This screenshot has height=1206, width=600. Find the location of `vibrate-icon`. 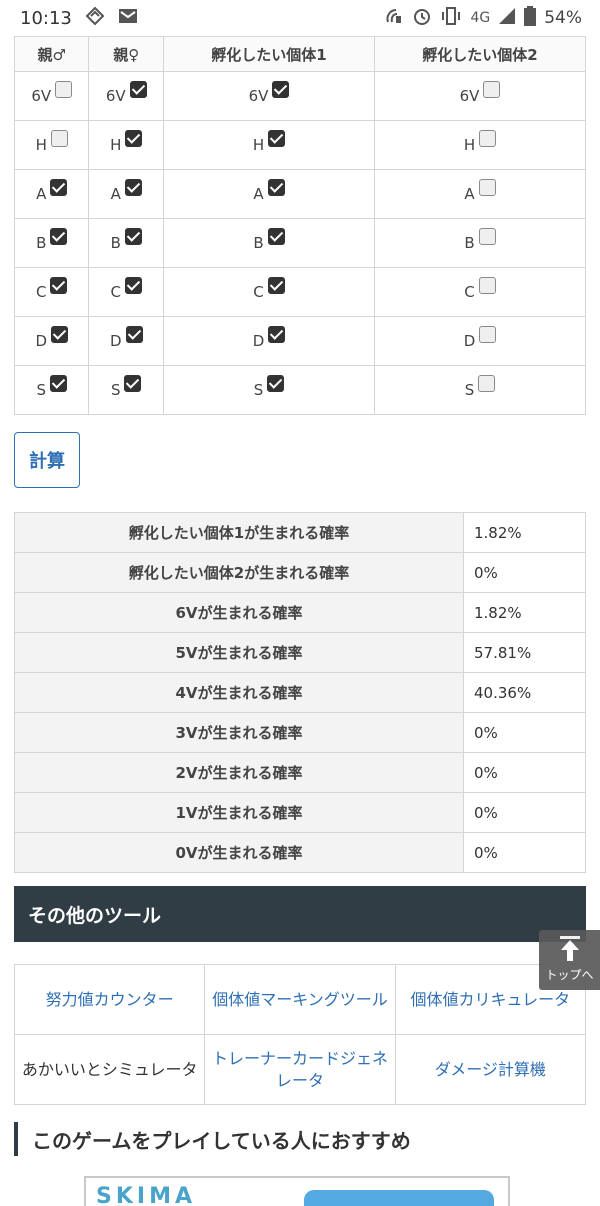

vibrate-icon is located at coordinates (451, 18).